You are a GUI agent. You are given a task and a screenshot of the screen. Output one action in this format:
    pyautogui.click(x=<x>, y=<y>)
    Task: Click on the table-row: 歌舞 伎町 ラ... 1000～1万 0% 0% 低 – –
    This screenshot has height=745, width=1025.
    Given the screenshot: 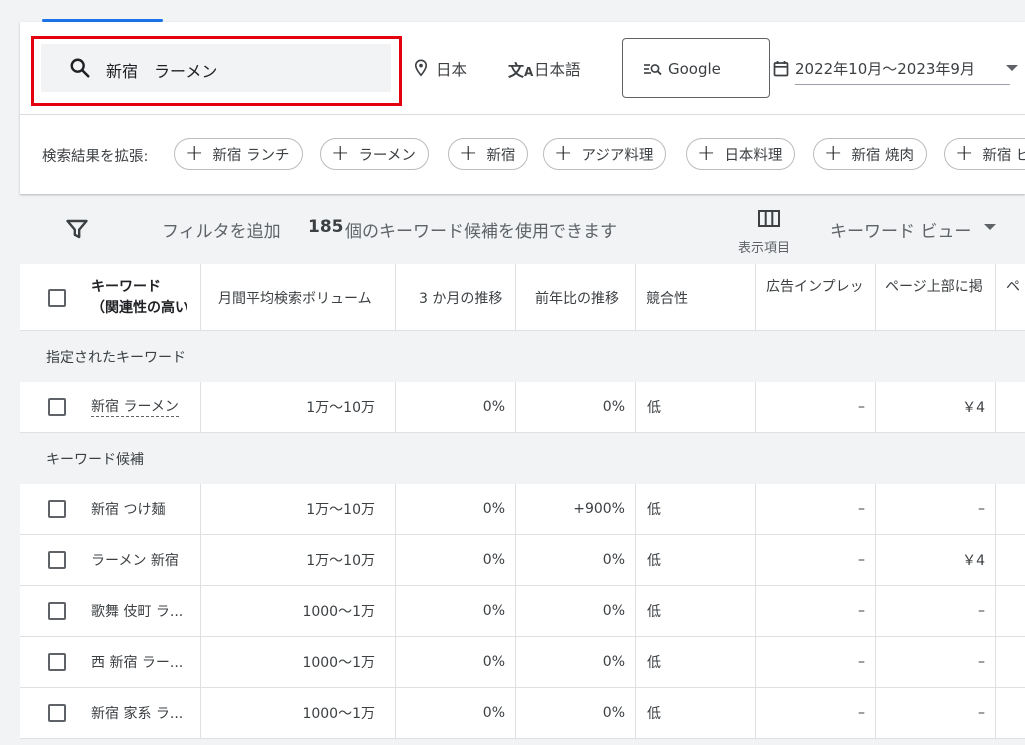 What is the action you would take?
    pyautogui.click(x=522, y=611)
    